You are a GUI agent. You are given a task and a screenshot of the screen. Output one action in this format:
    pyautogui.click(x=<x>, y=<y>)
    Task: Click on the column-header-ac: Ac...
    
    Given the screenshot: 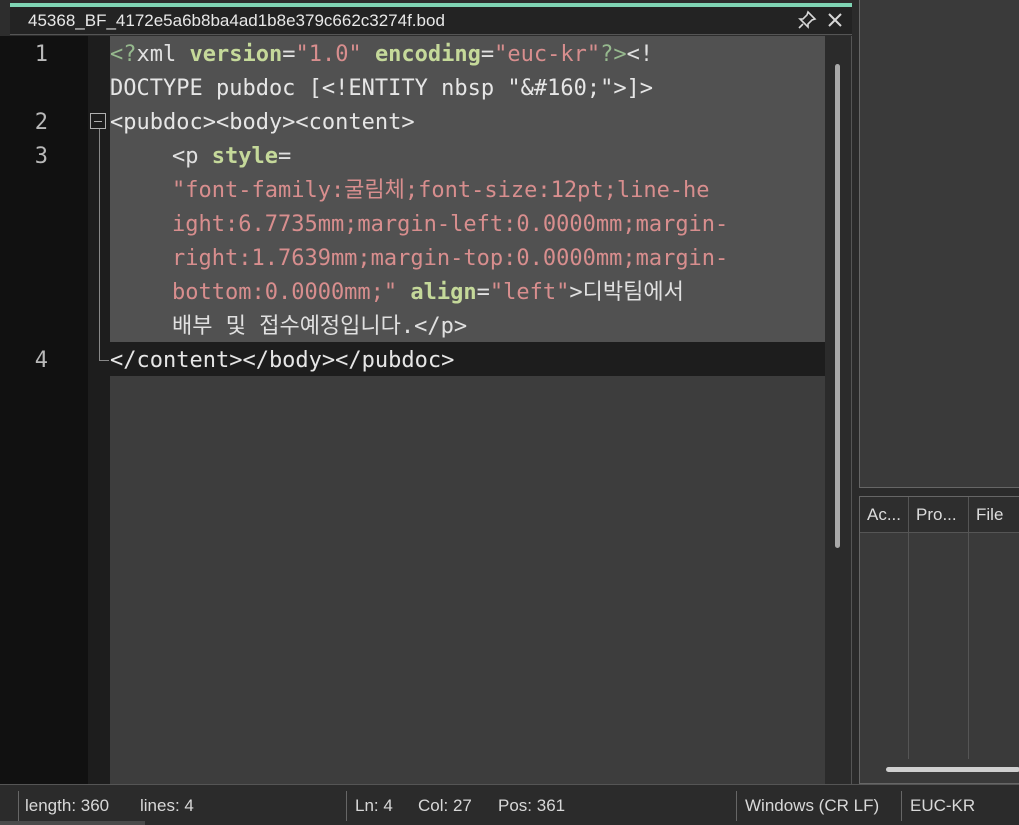 What is the action you would take?
    pyautogui.click(x=884, y=515)
    